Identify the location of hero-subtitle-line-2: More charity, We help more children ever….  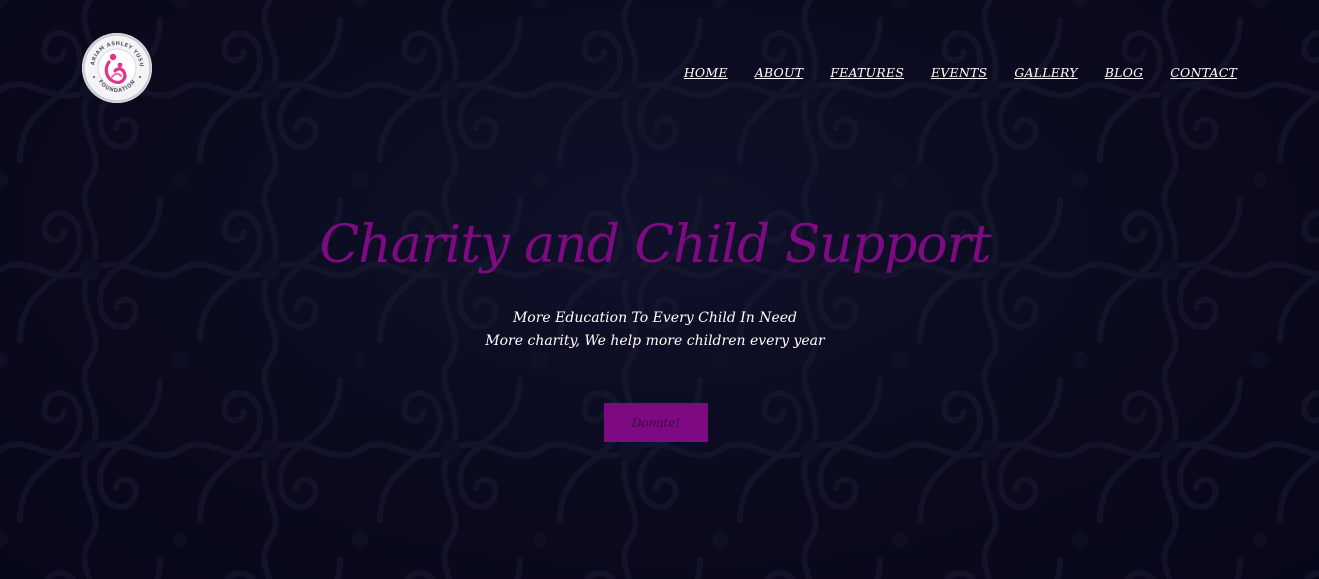
(655, 341).